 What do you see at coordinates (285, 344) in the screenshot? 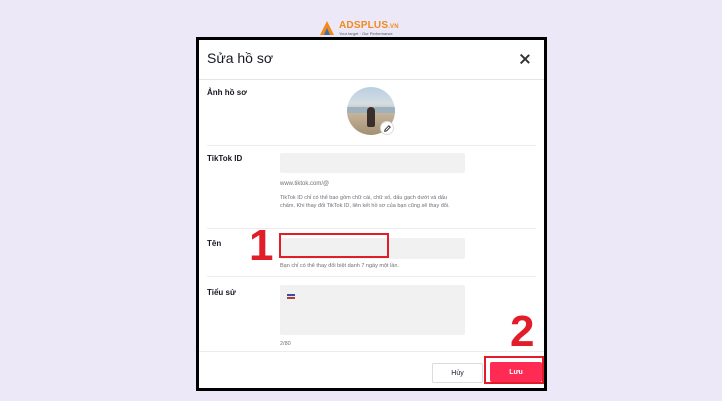
I see `bio-counter: 2/80` at bounding box center [285, 344].